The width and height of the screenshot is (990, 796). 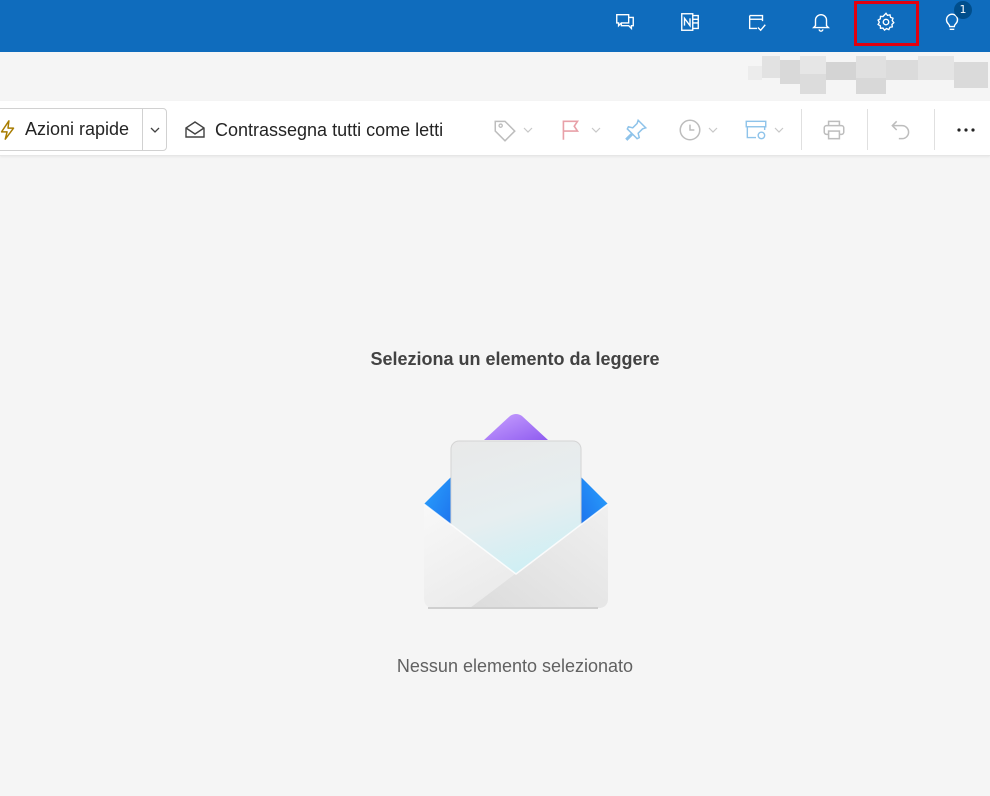 I want to click on more-options-button, so click(x=966, y=130).